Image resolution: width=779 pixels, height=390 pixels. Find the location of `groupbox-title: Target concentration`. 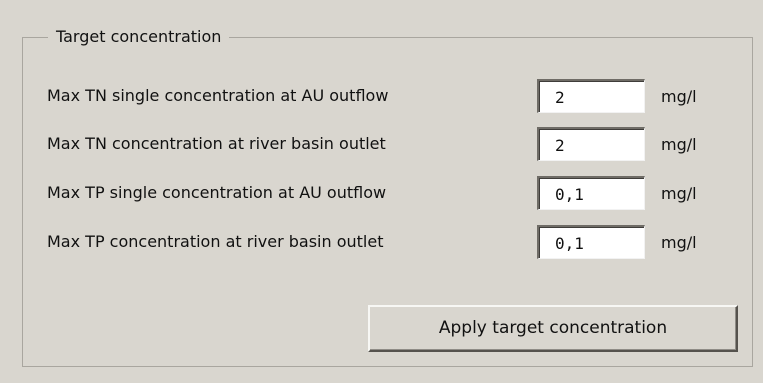

groupbox-title: Target concentration is located at coordinates (139, 37).